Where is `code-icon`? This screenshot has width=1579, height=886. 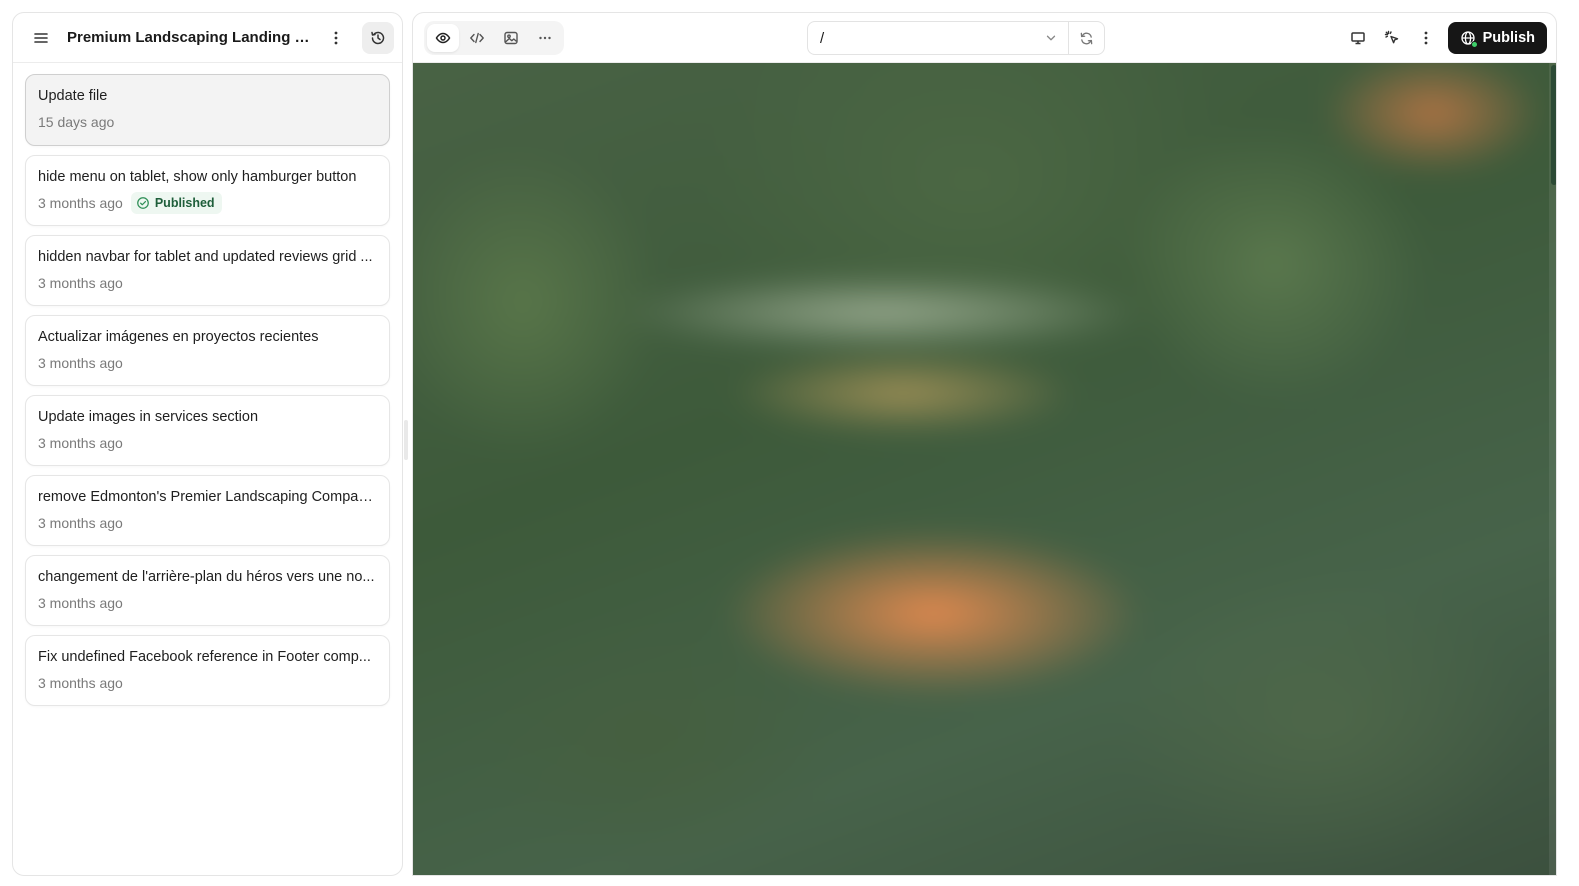 code-icon is located at coordinates (477, 38).